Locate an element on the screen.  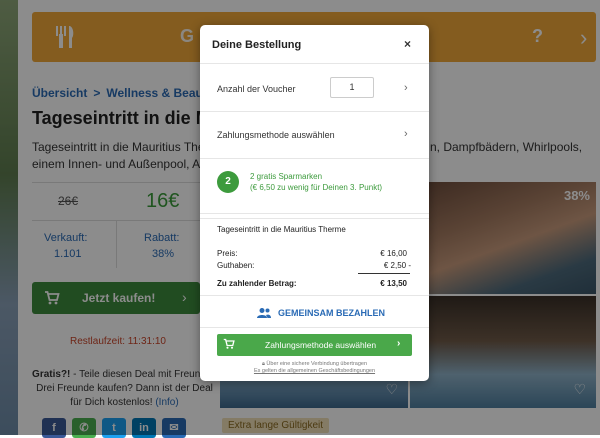
sparmarken-hint: (€ 6,50 zu wenig für Deinen 3. Punkt) is located at coordinates (316, 187).